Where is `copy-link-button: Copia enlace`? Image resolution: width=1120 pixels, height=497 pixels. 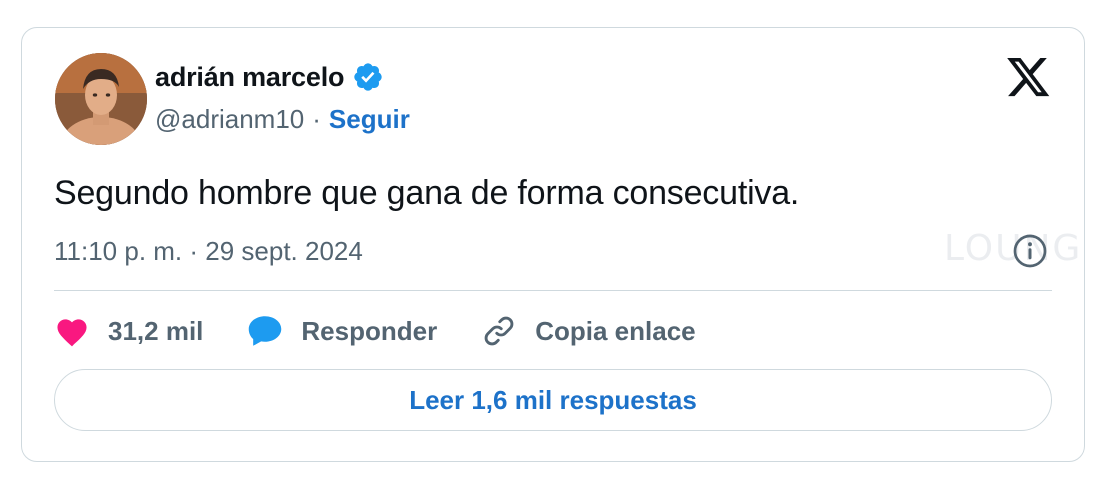 copy-link-button: Copia enlace is located at coordinates (588, 331).